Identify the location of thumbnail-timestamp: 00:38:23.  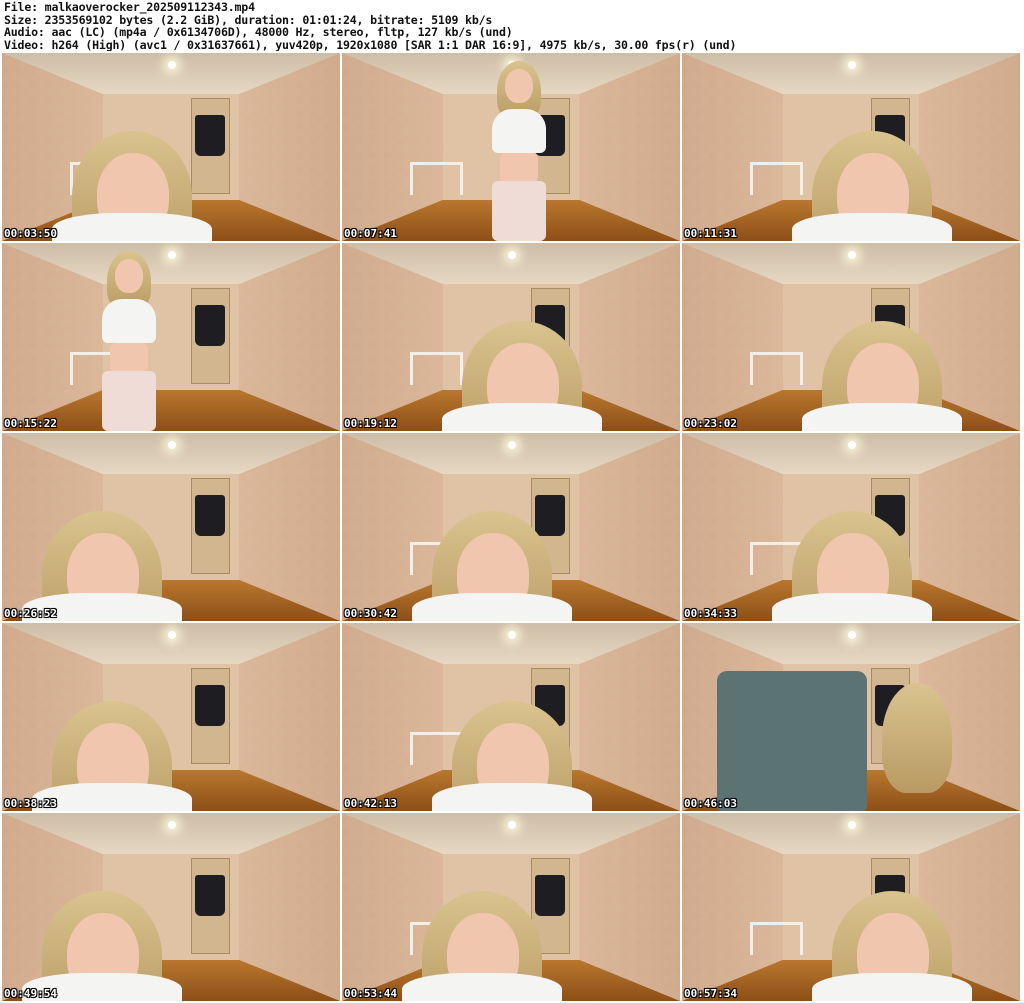
(30, 803).